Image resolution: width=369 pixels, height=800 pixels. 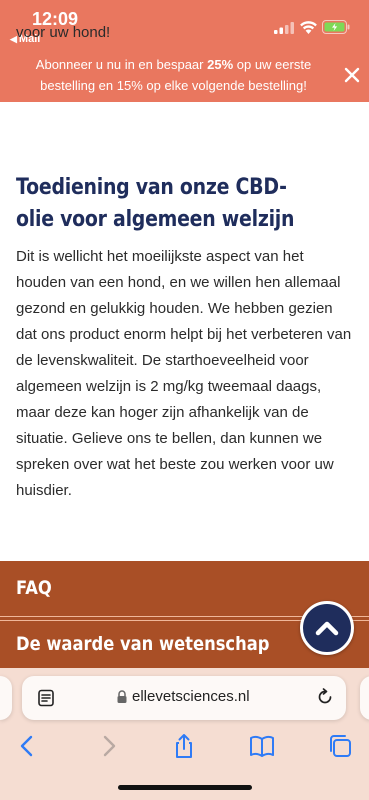 What do you see at coordinates (108, 746) in the screenshot?
I see `forward-icon` at bounding box center [108, 746].